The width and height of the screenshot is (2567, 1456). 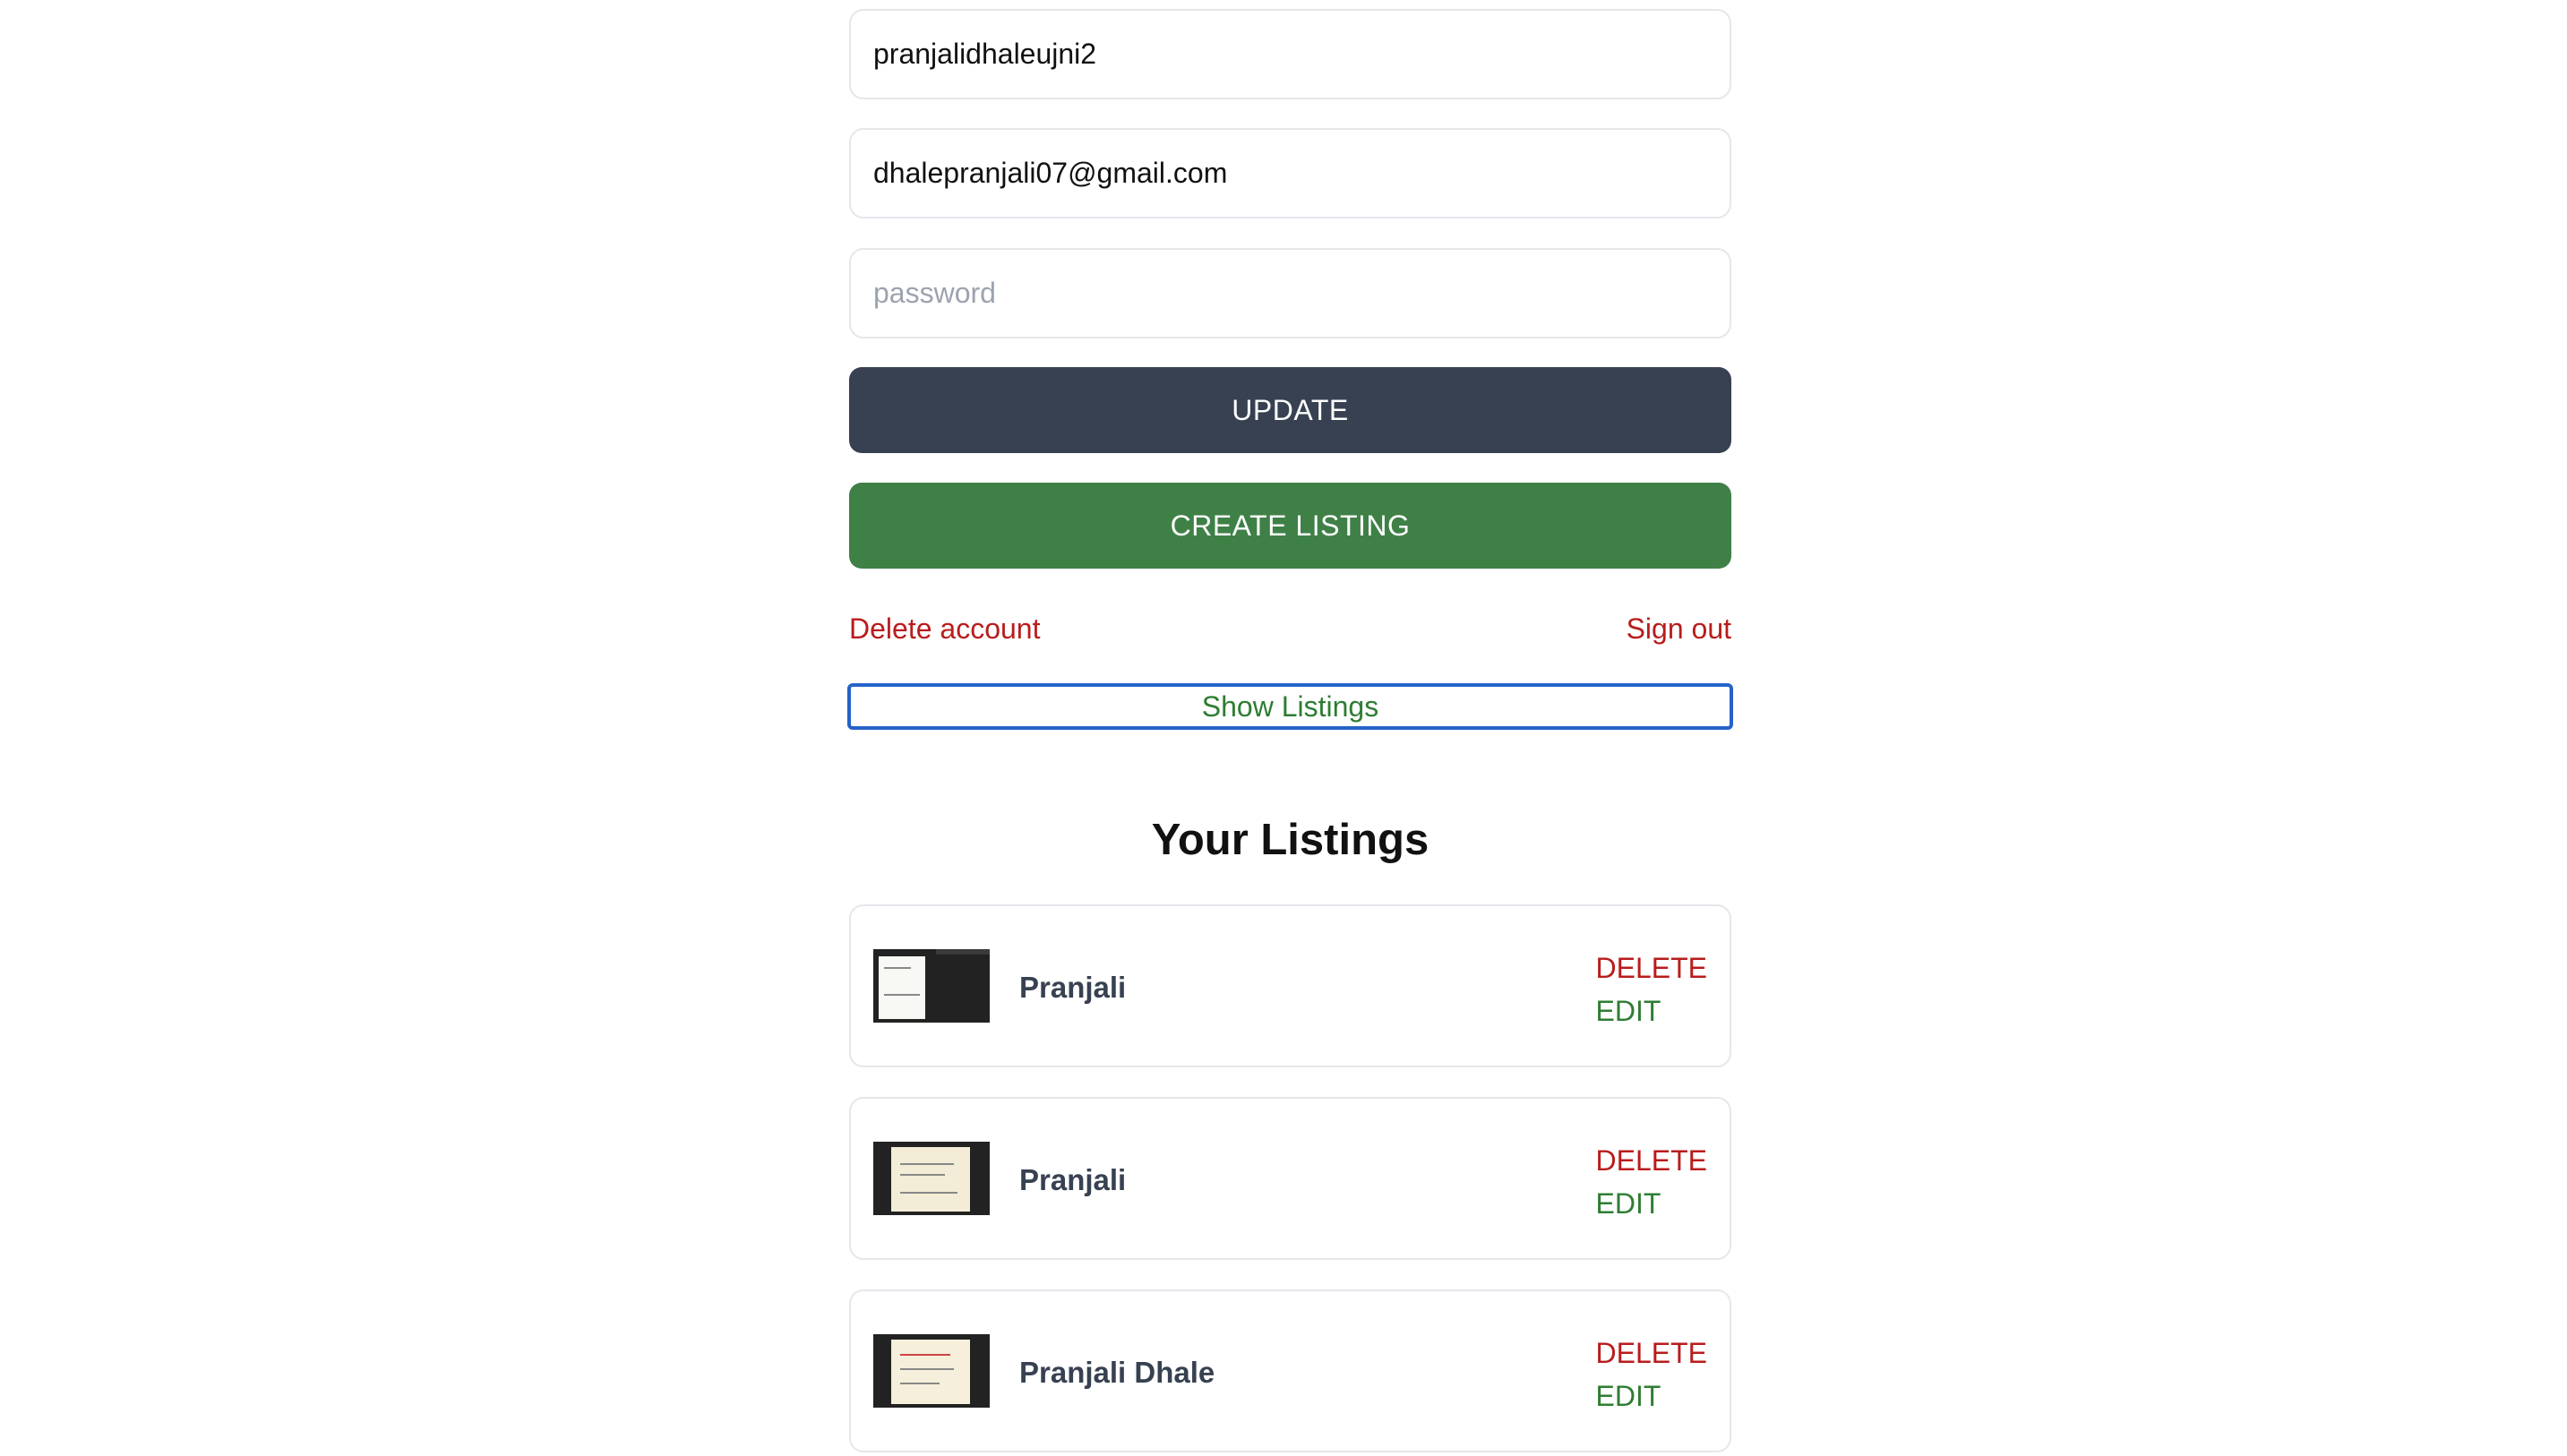 I want to click on sign-out-link: Sign out, so click(x=1679, y=629).